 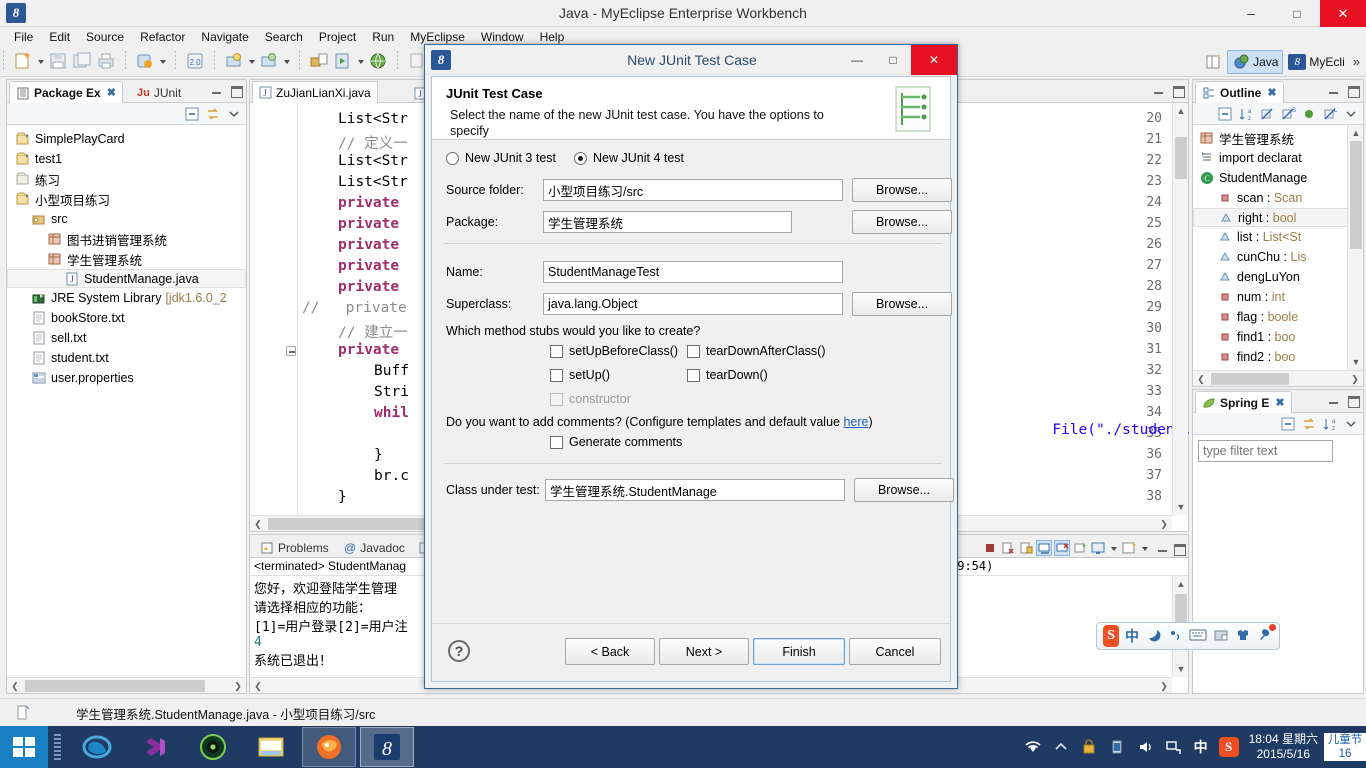 What do you see at coordinates (271, 747) in the screenshot?
I see `taskbar-file-explorer` at bounding box center [271, 747].